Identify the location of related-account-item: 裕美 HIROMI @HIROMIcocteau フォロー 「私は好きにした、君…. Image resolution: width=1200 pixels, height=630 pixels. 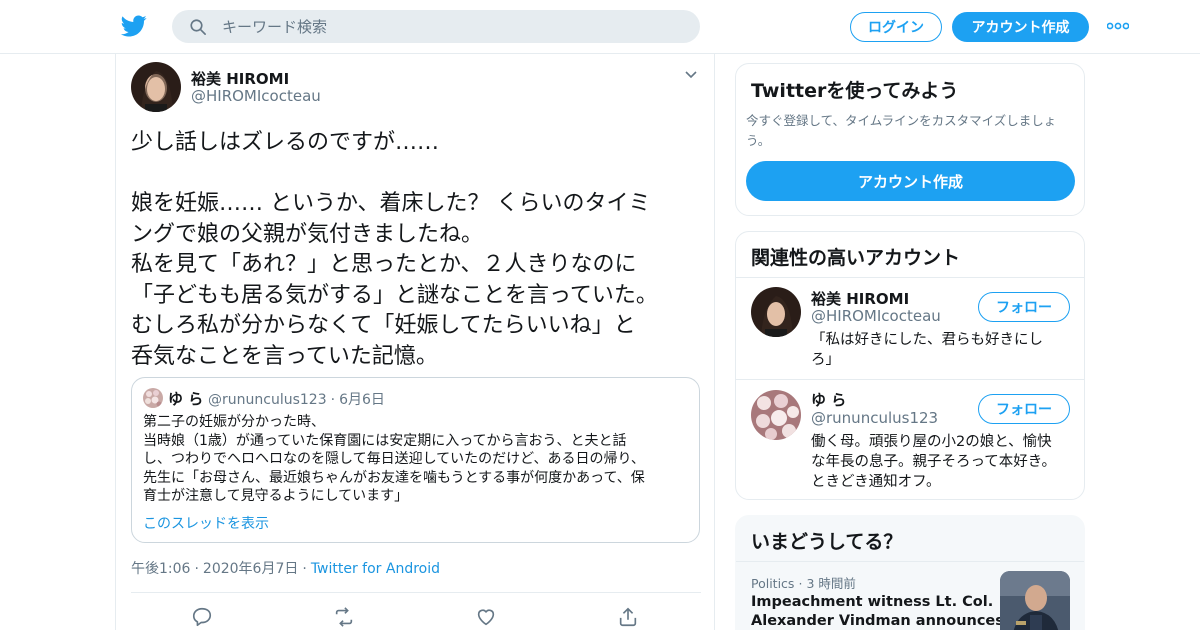
(910, 328).